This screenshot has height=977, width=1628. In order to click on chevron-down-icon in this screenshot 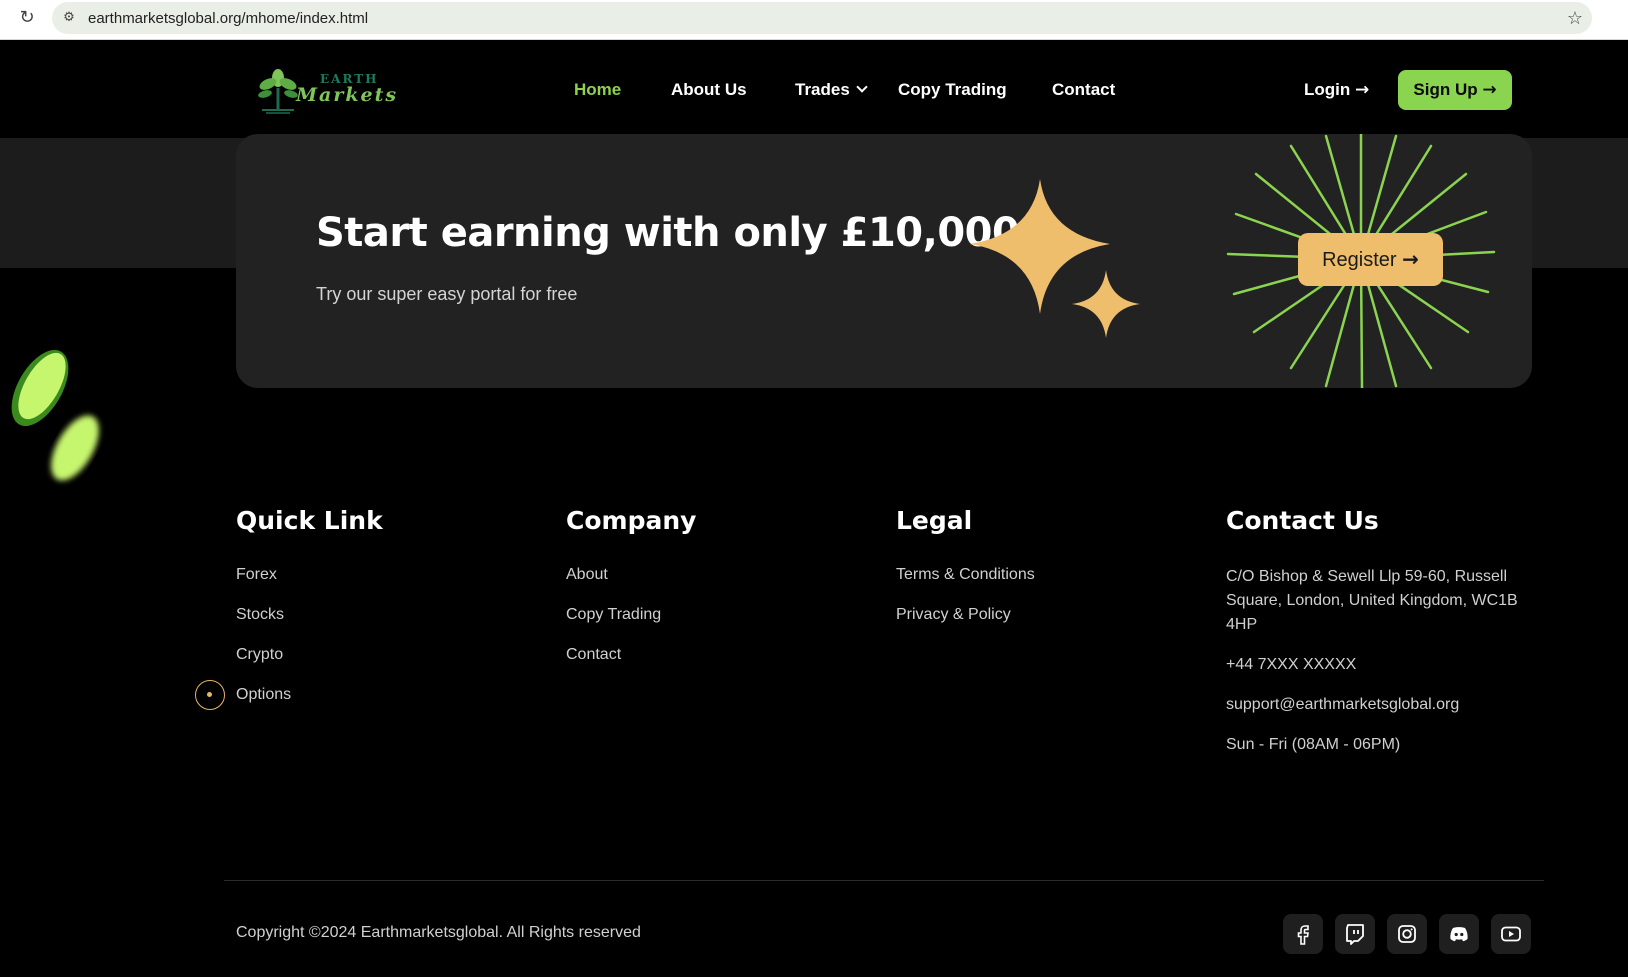, I will do `click(862, 87)`.